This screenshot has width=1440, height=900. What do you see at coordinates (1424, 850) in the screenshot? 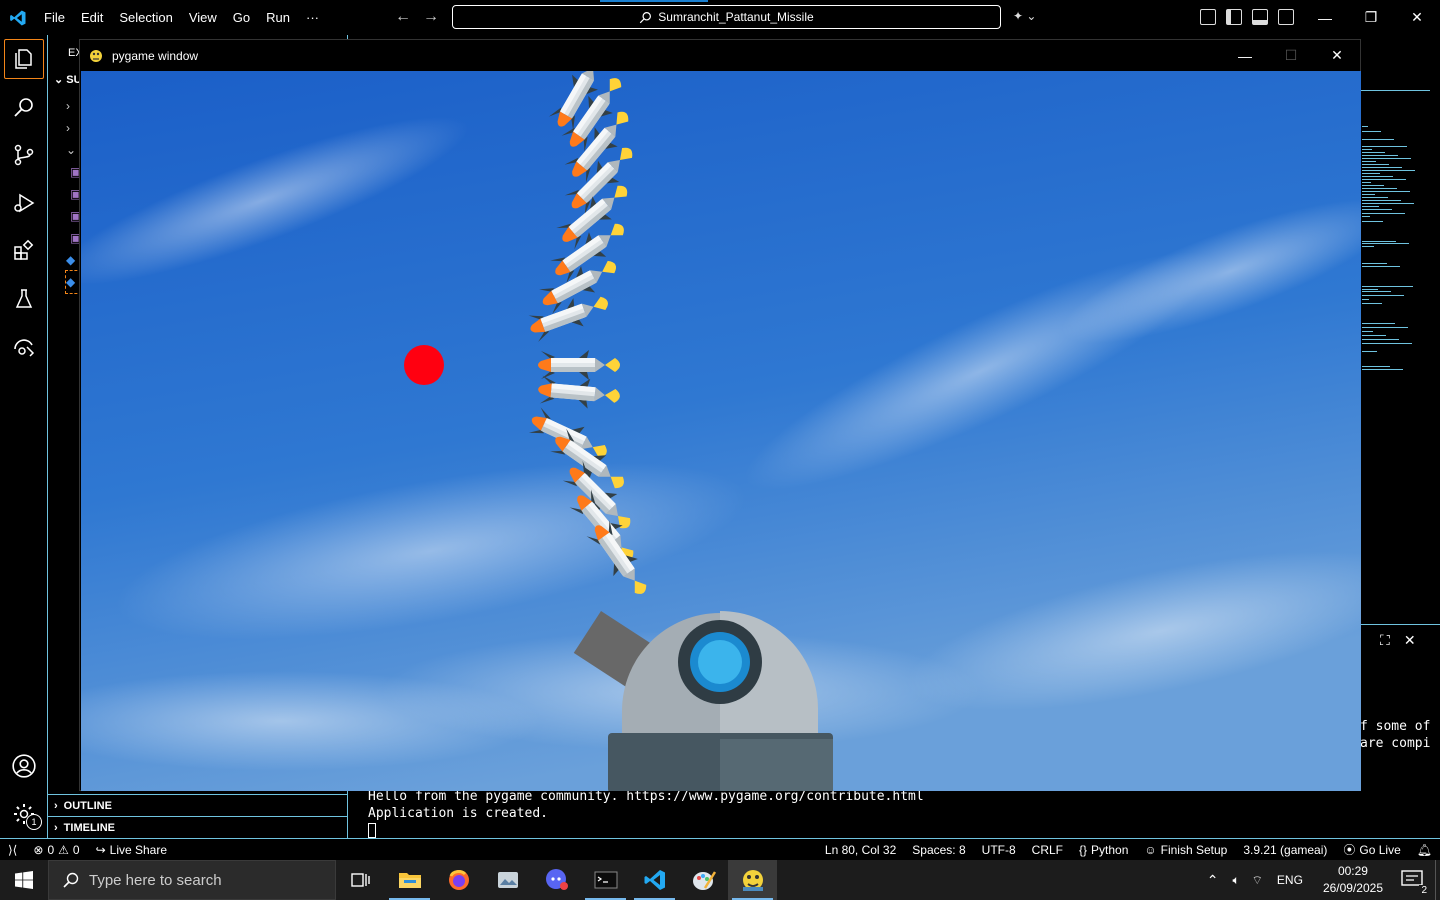
I see `notifications-bell-icon: 🔔︎` at bounding box center [1424, 850].